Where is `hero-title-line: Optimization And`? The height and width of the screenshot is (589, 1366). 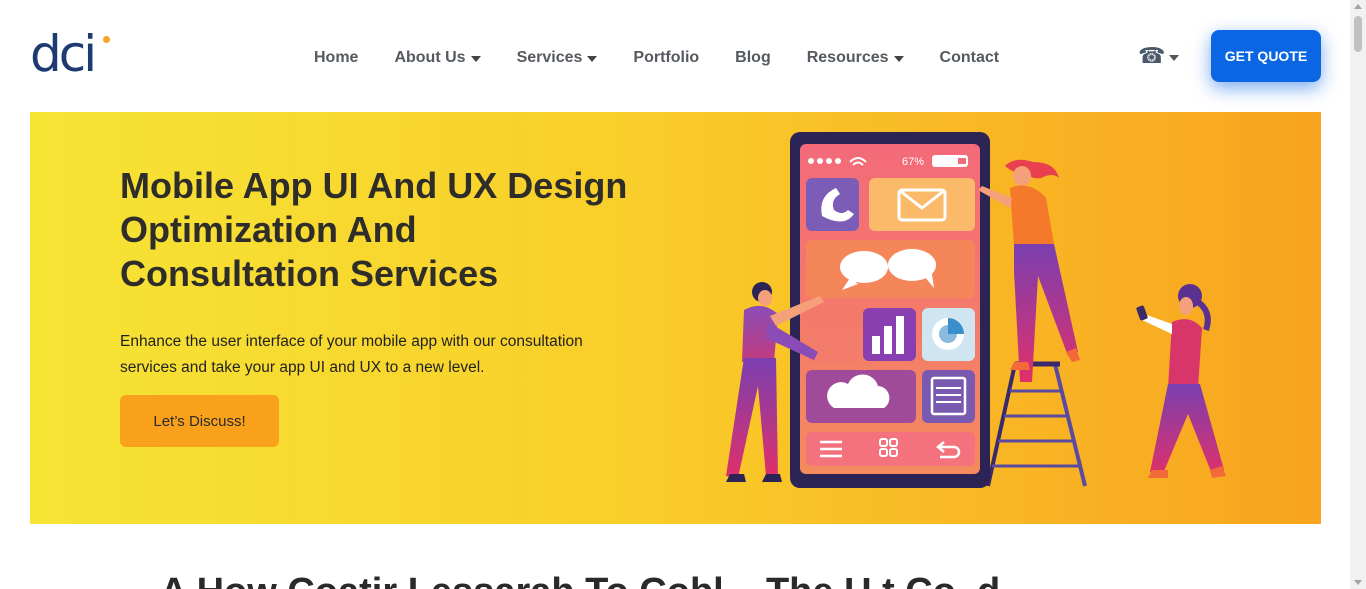 hero-title-line: Optimization And is located at coordinates (268, 229).